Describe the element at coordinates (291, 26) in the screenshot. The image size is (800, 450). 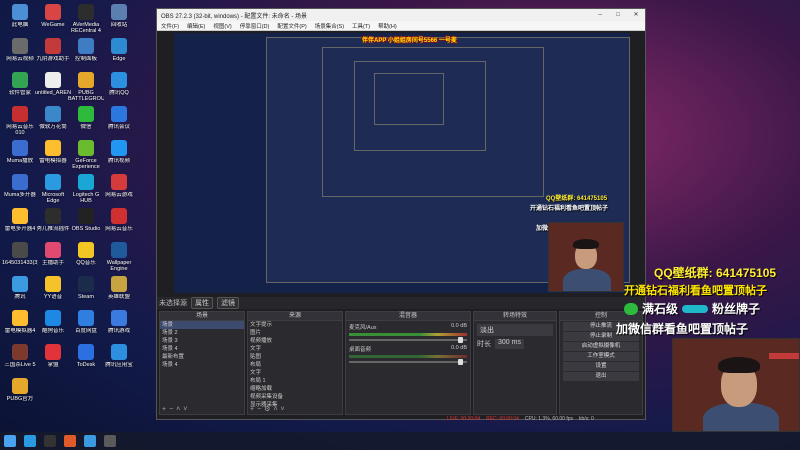
I see `menu-item: 配置文件(P)` at that location.